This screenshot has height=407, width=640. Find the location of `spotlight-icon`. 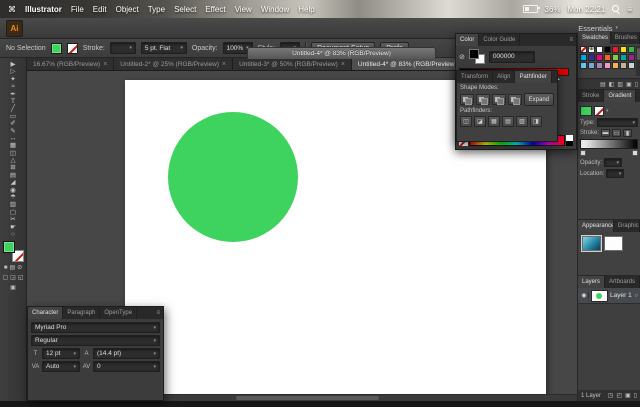

spotlight-icon is located at coordinates (616, 9).